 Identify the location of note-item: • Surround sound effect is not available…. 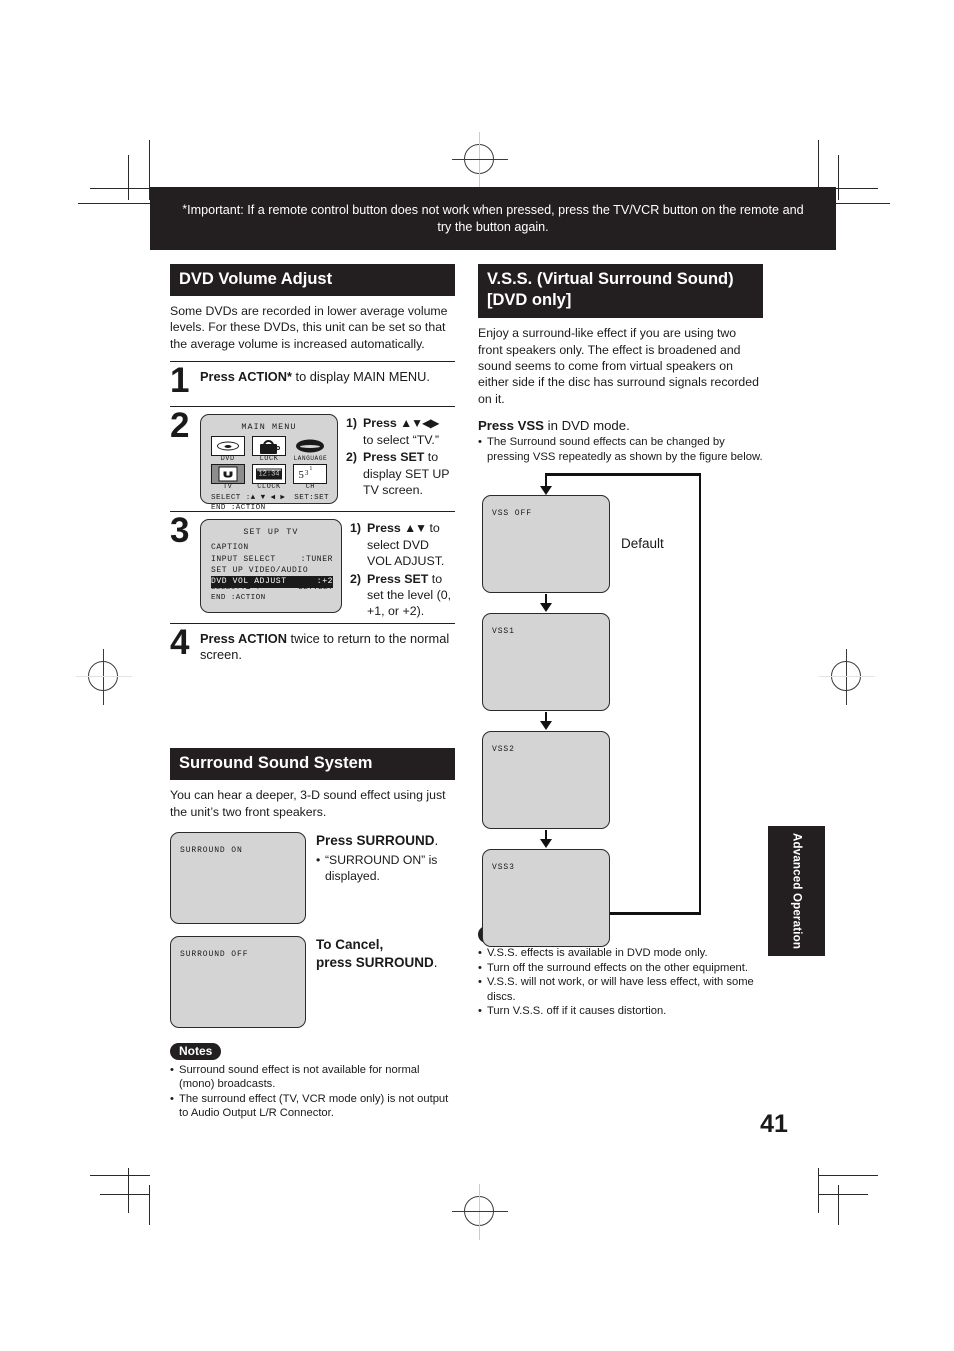
(295, 1077).